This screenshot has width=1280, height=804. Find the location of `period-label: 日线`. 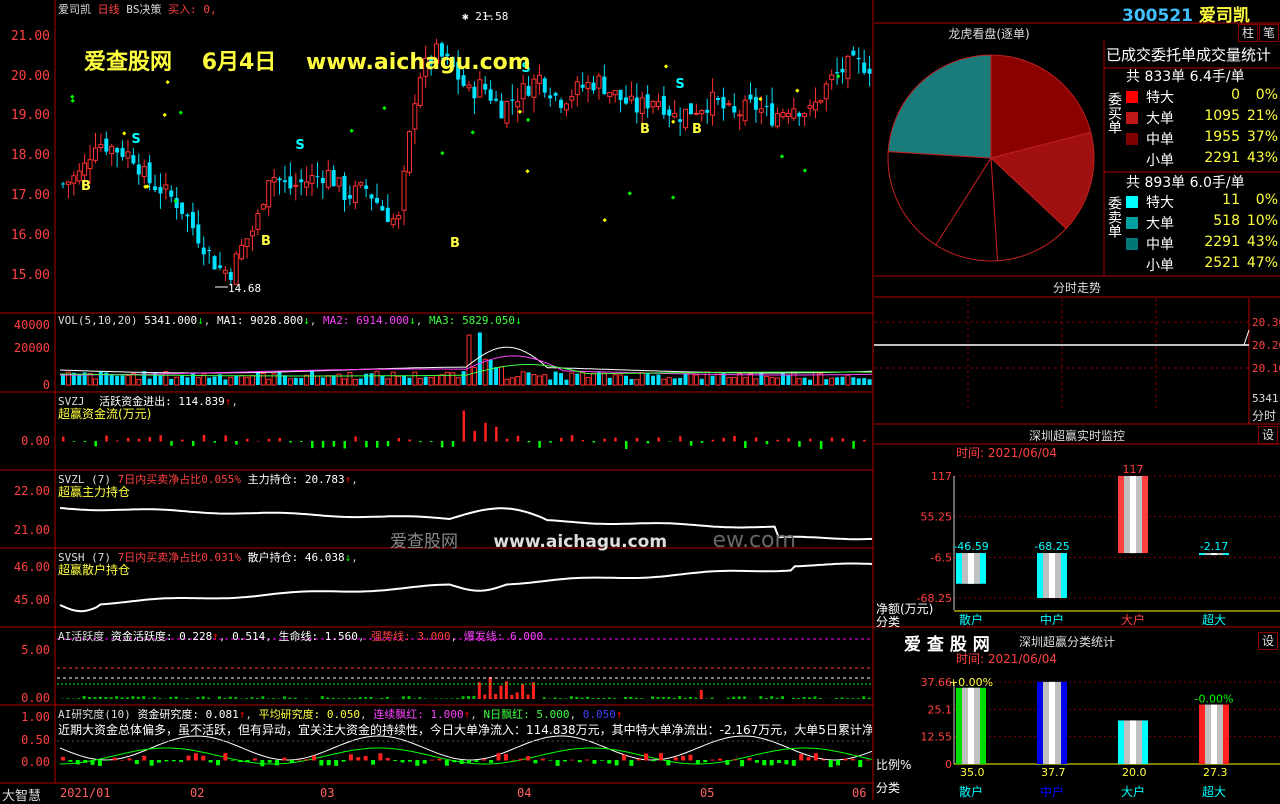

period-label: 日线 is located at coordinates (109, 9).